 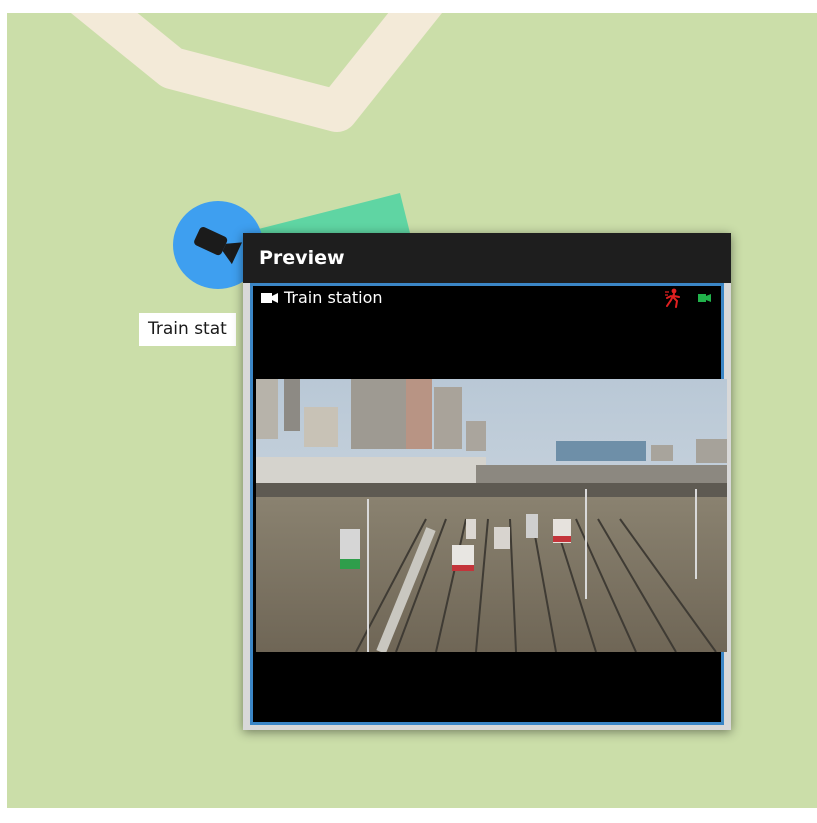 I want to click on camera-name: Train station, so click(x=333, y=297).